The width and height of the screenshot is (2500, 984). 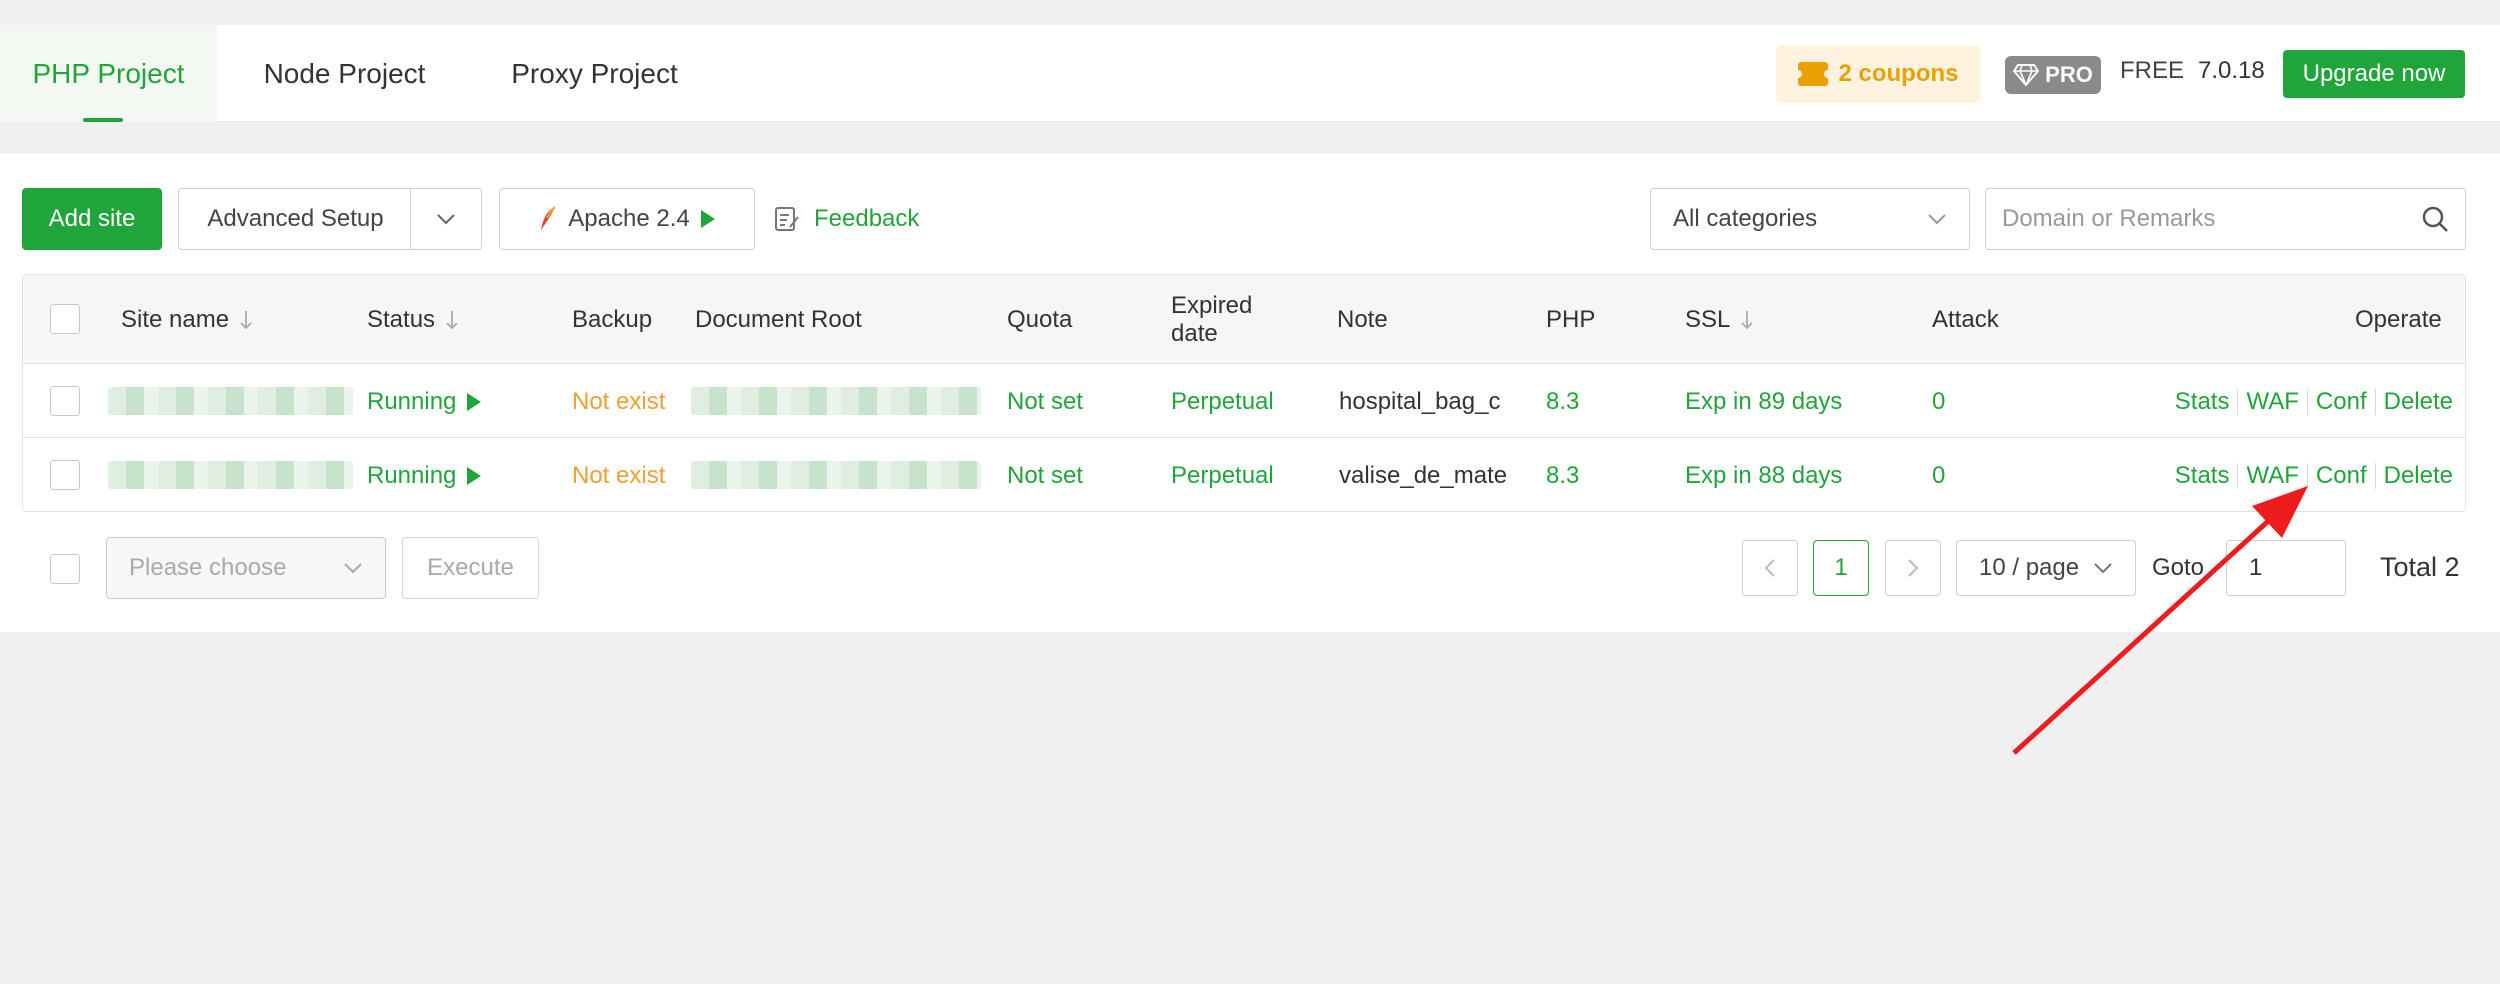 I want to click on column-backup: Backup, so click(x=612, y=319).